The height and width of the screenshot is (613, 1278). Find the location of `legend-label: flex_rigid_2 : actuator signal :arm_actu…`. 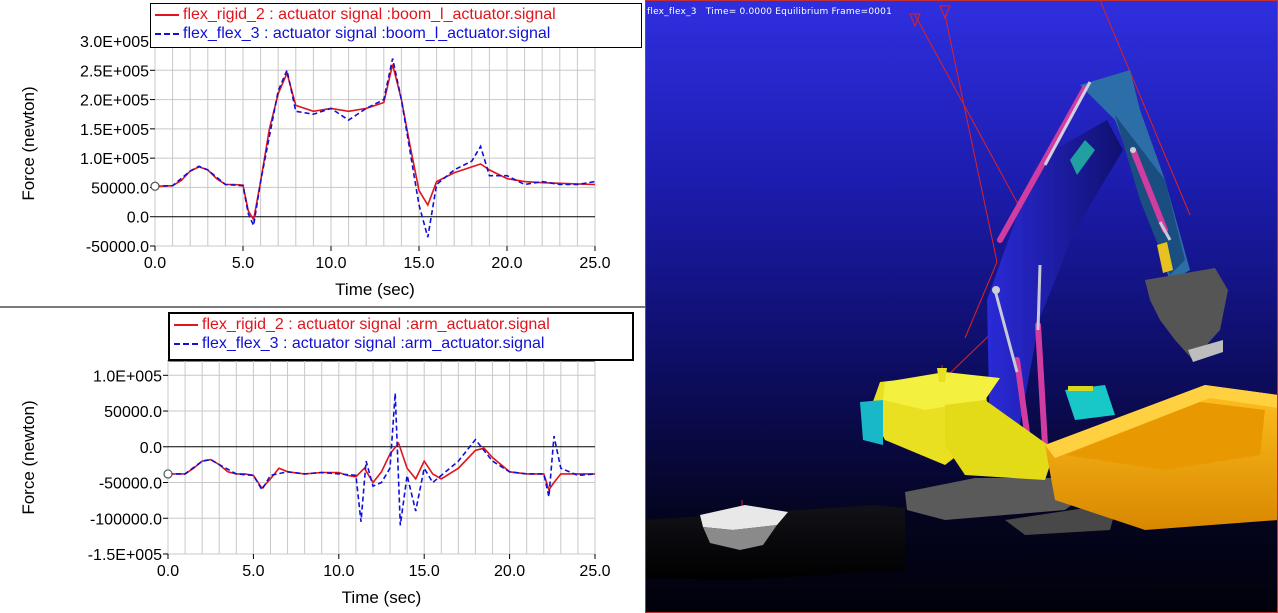

legend-label: flex_rigid_2 : actuator signal :arm_actu… is located at coordinates (376, 324).